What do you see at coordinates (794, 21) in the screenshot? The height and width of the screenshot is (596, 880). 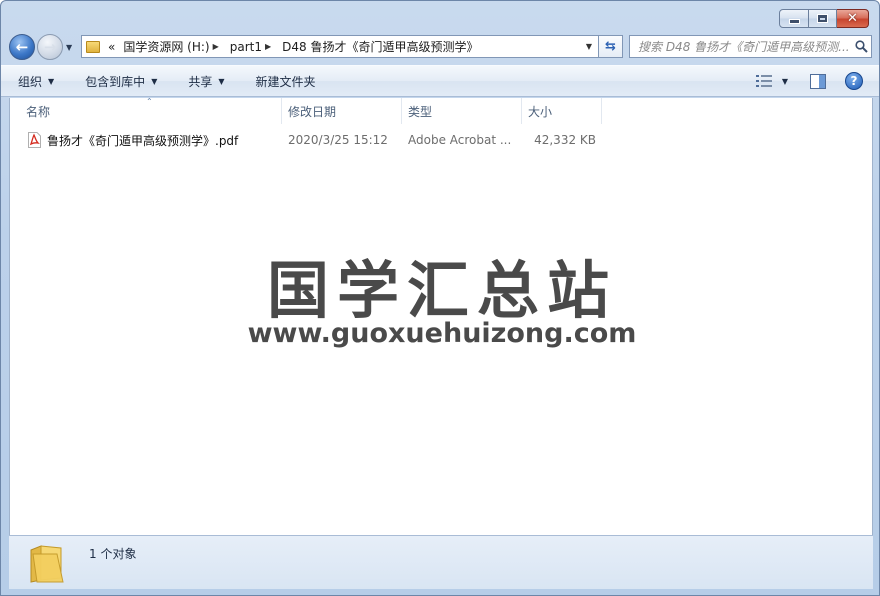 I see `minimize-icon` at bounding box center [794, 21].